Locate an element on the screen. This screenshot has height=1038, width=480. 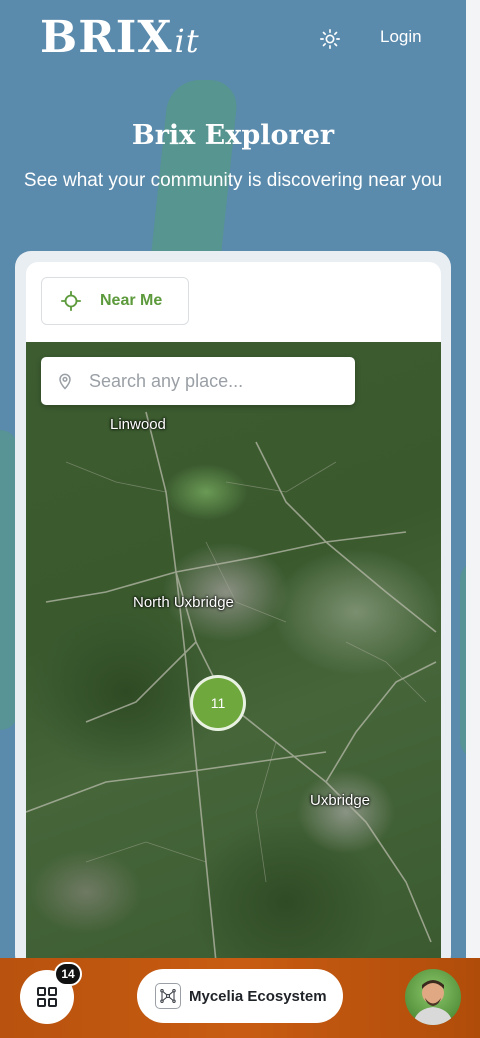
near-me-button: Near Me is located at coordinates (115, 301).